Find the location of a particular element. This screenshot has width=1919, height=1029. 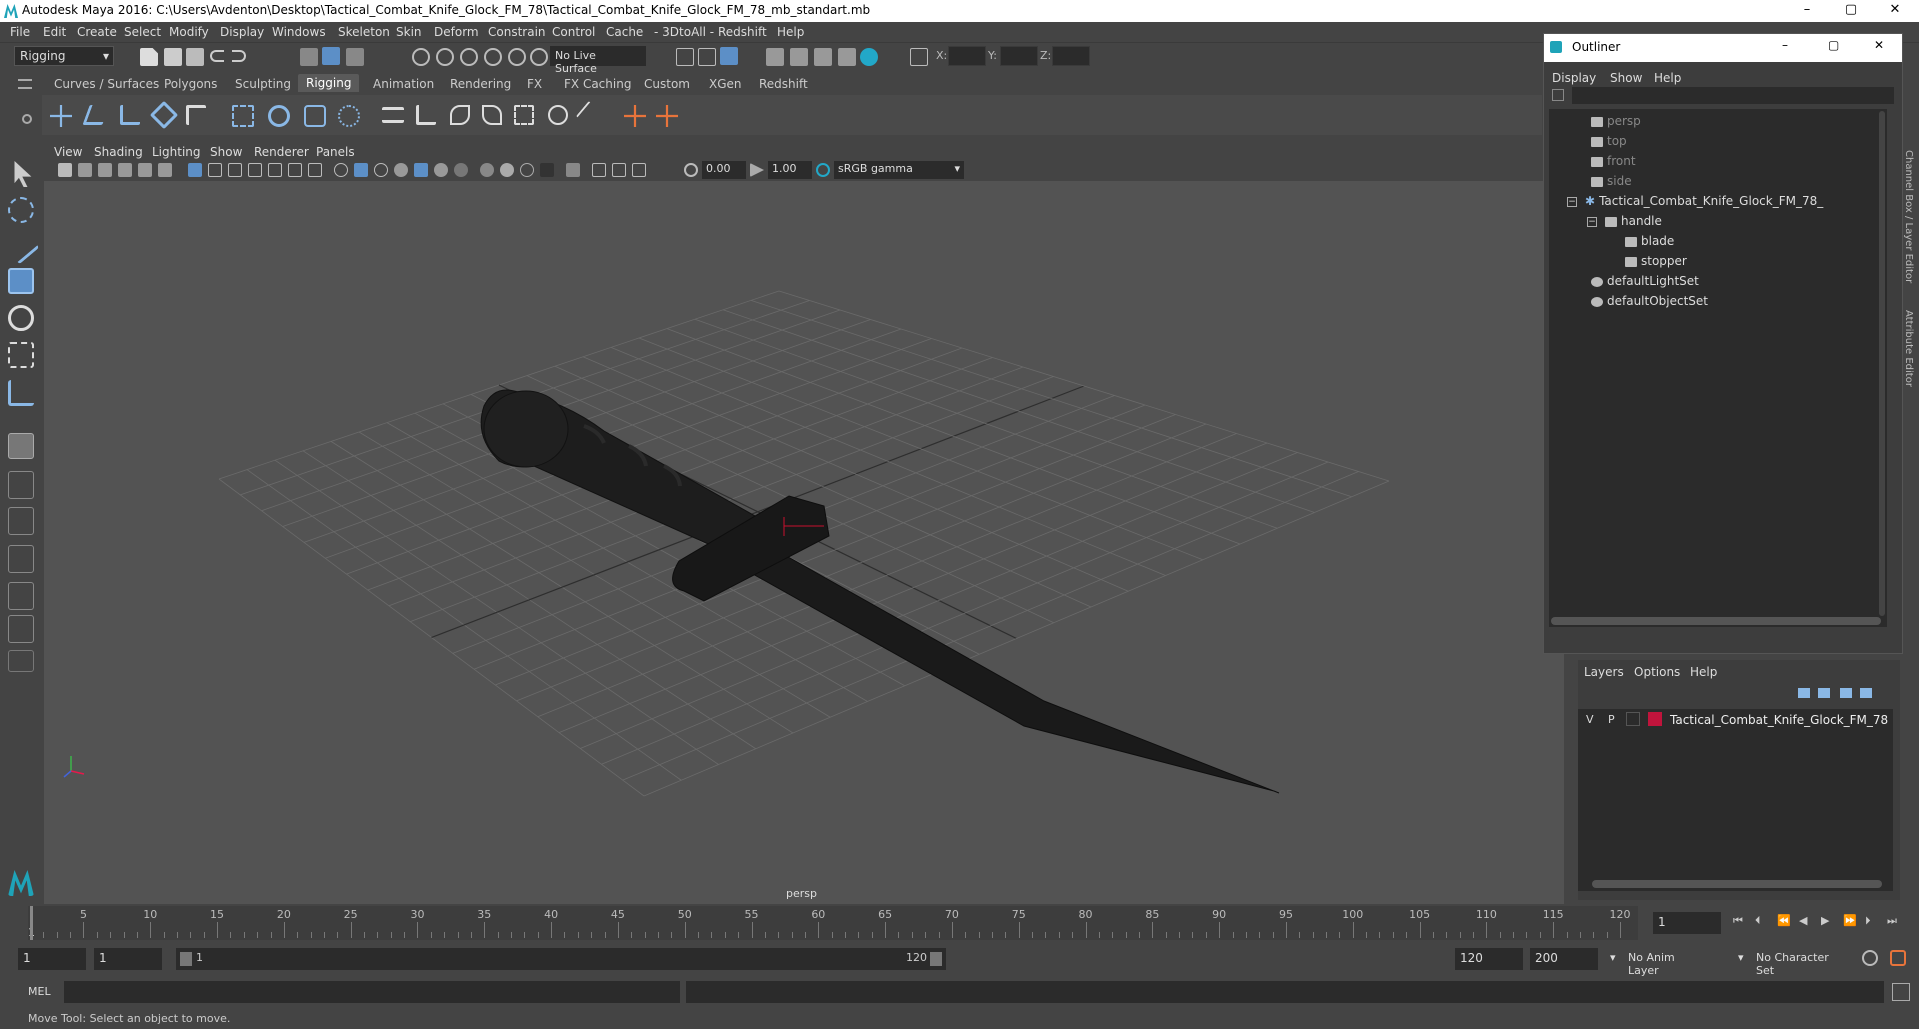

safe-title-icon is located at coordinates (315, 170).